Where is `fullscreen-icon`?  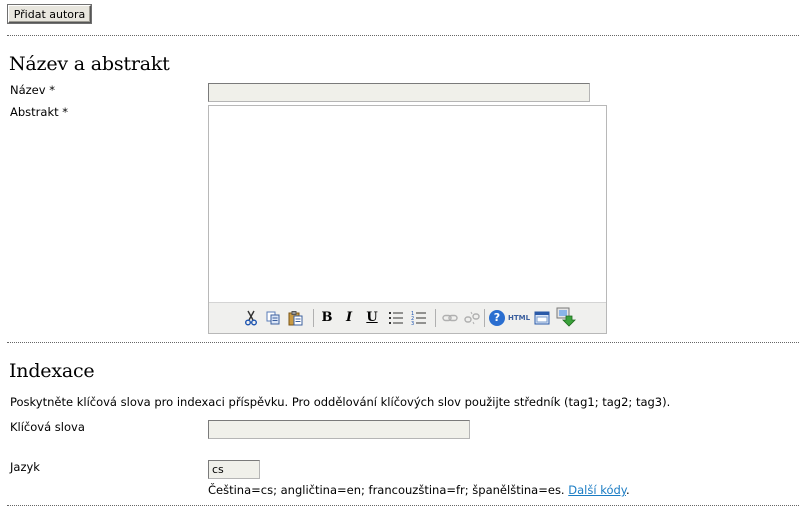
fullscreen-icon is located at coordinates (542, 318).